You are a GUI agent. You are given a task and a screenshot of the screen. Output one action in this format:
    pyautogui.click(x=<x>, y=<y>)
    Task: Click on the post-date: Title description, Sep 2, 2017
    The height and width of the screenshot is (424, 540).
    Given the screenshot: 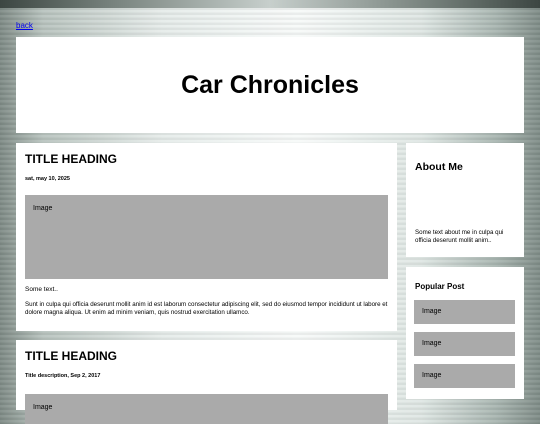 What is the action you would take?
    pyautogui.click(x=63, y=376)
    